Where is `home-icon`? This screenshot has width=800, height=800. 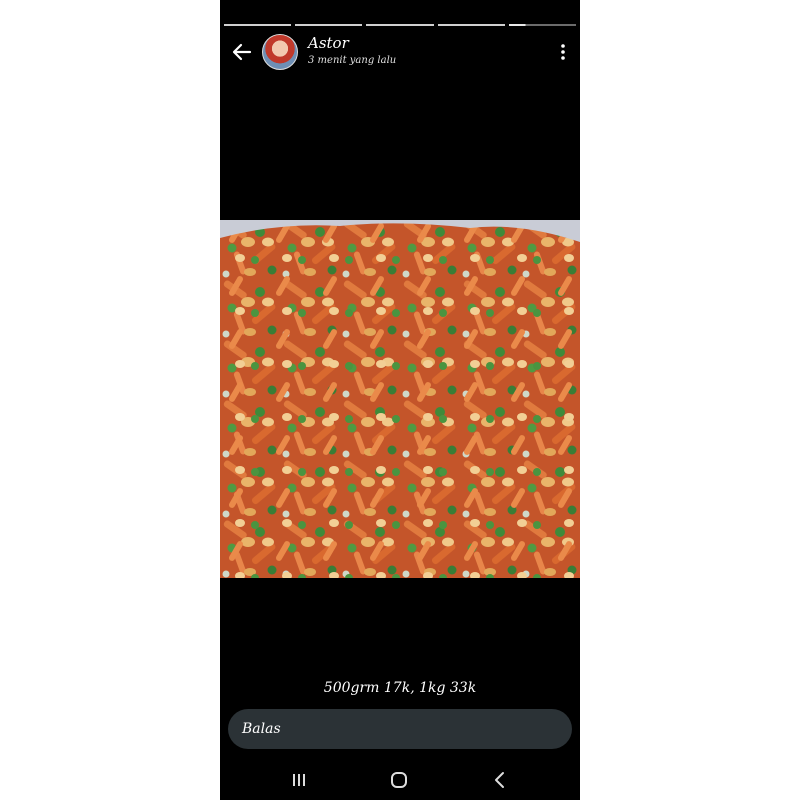 home-icon is located at coordinates (399, 780).